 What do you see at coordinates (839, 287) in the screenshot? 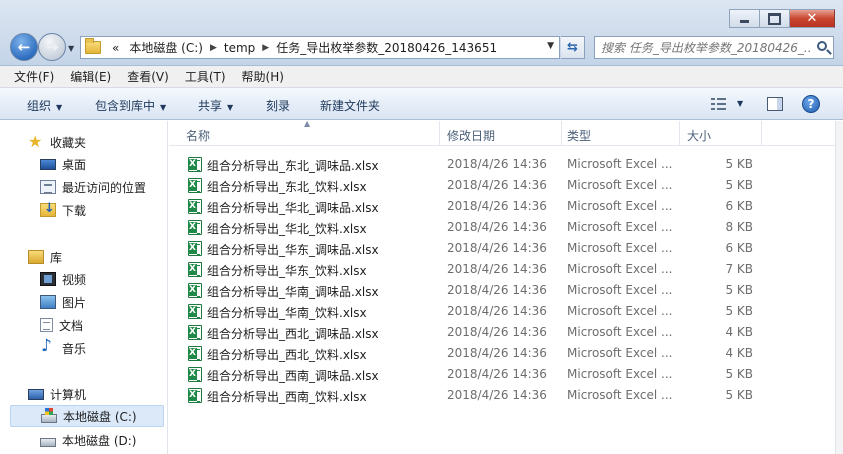
I see `vertical-scrollbar` at bounding box center [839, 287].